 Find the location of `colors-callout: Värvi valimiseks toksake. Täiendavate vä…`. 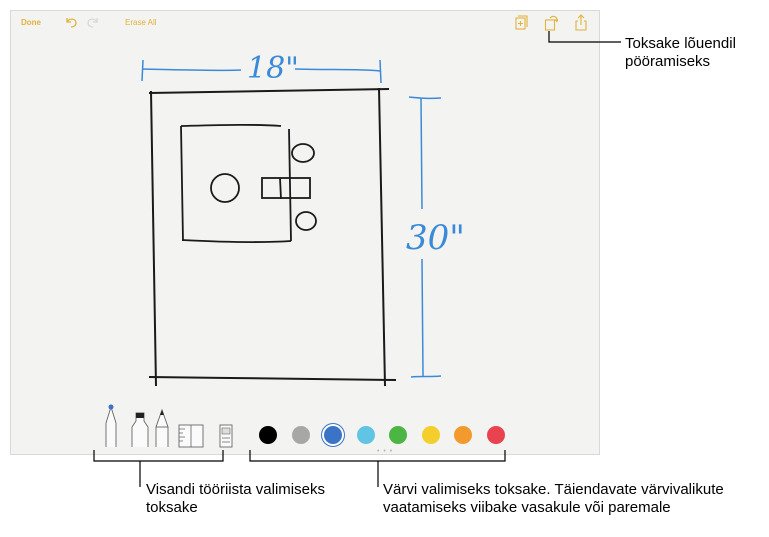

colors-callout: Värvi valimiseks toksake. Täiendavate vä… is located at coordinates (553, 498).